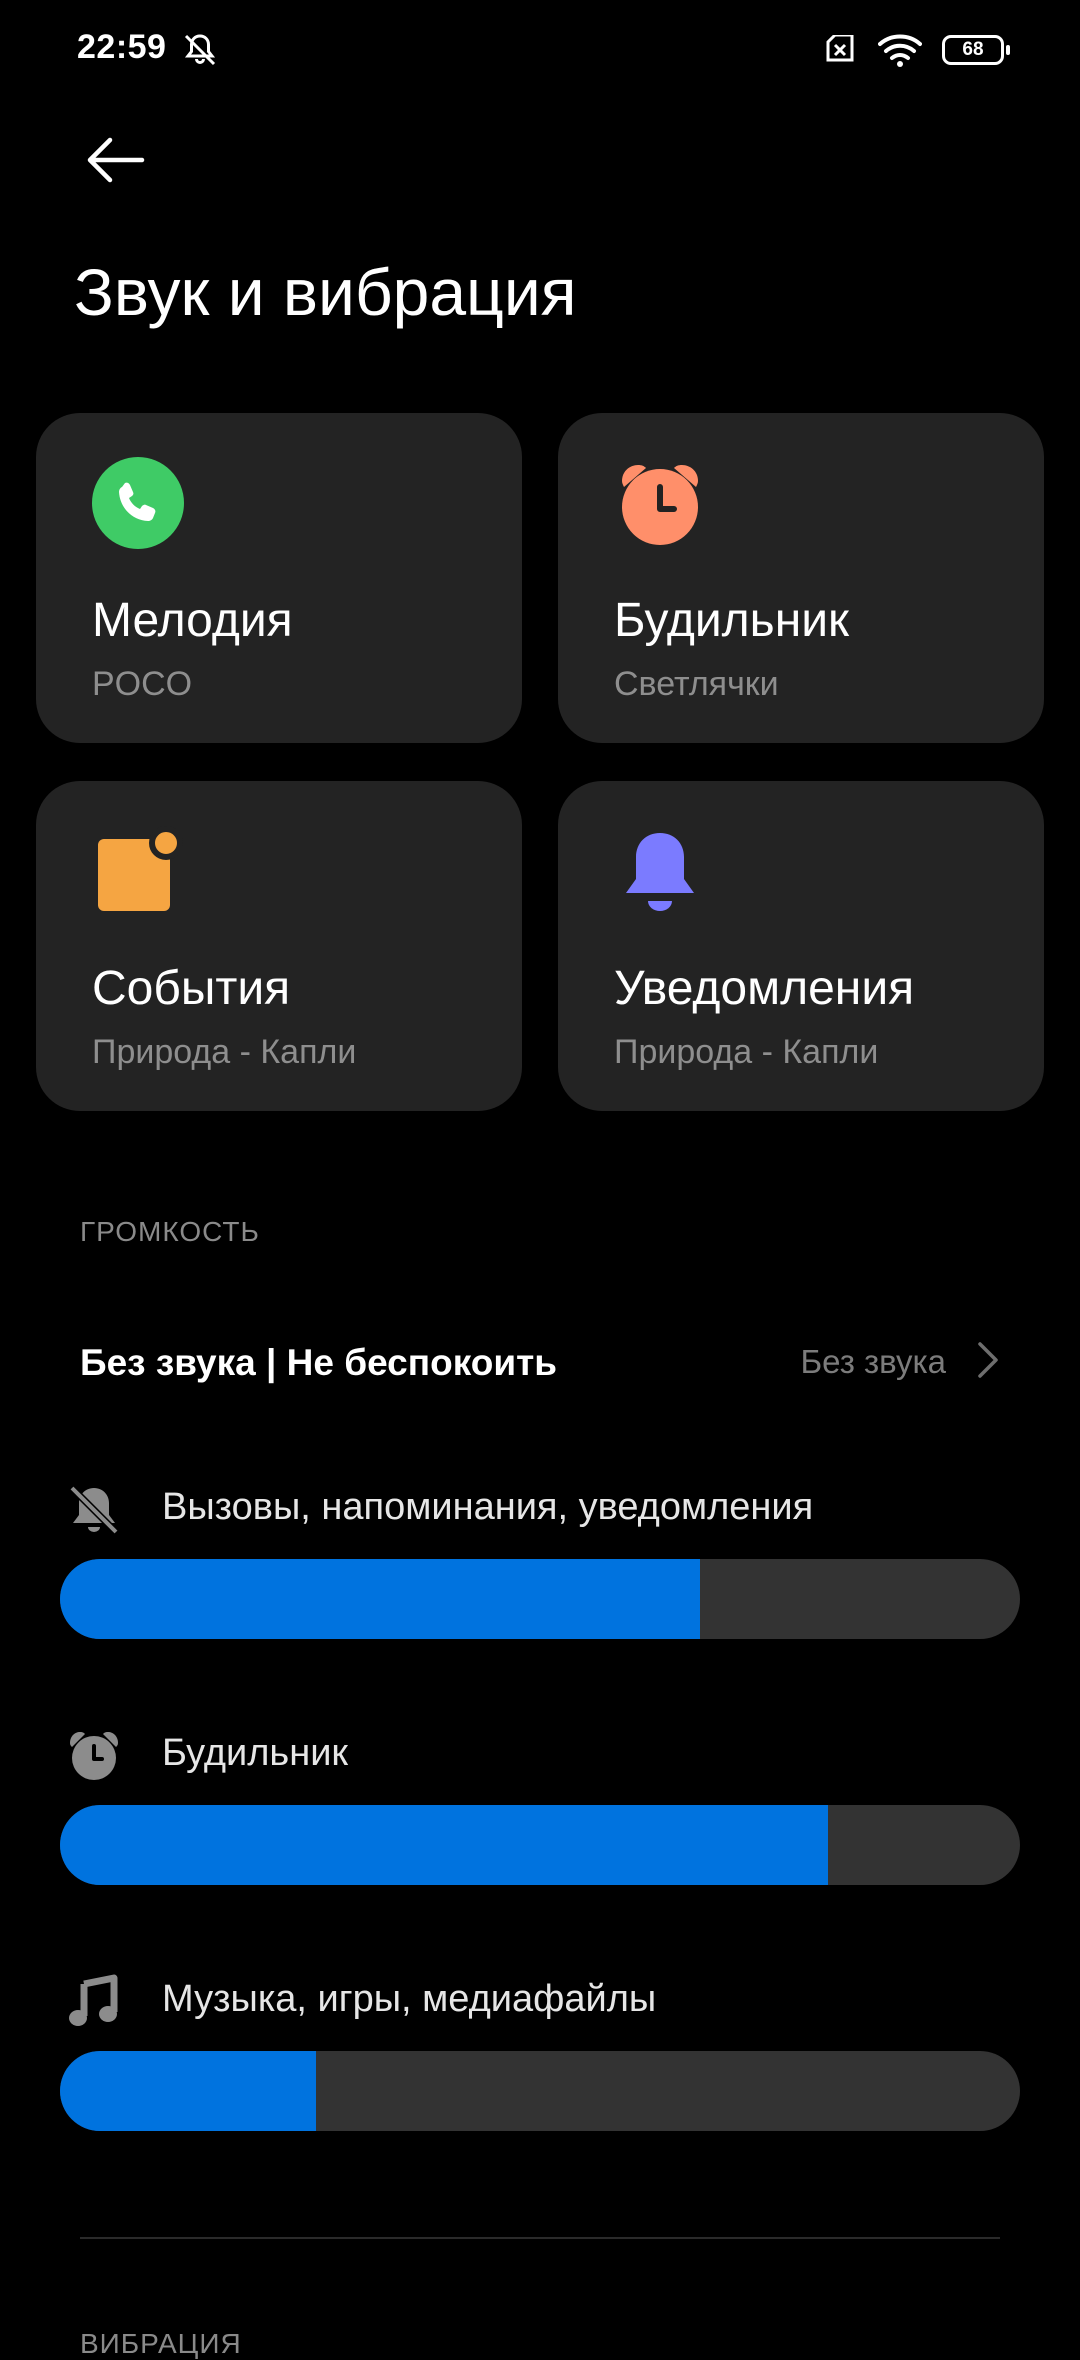 Image resolution: width=1080 pixels, height=2360 pixels. Describe the element at coordinates (191, 988) in the screenshot. I see `card-title: События` at that location.